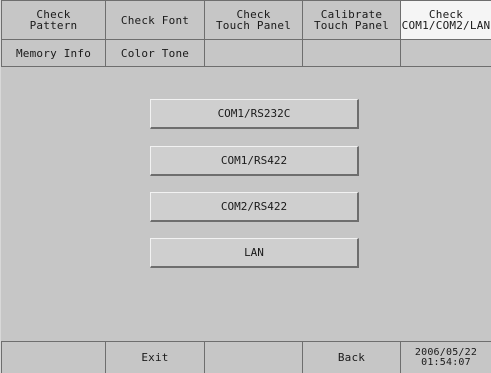 The width and height of the screenshot is (491, 373). Describe the element at coordinates (352, 357) in the screenshot. I see `back-button: Back` at that location.